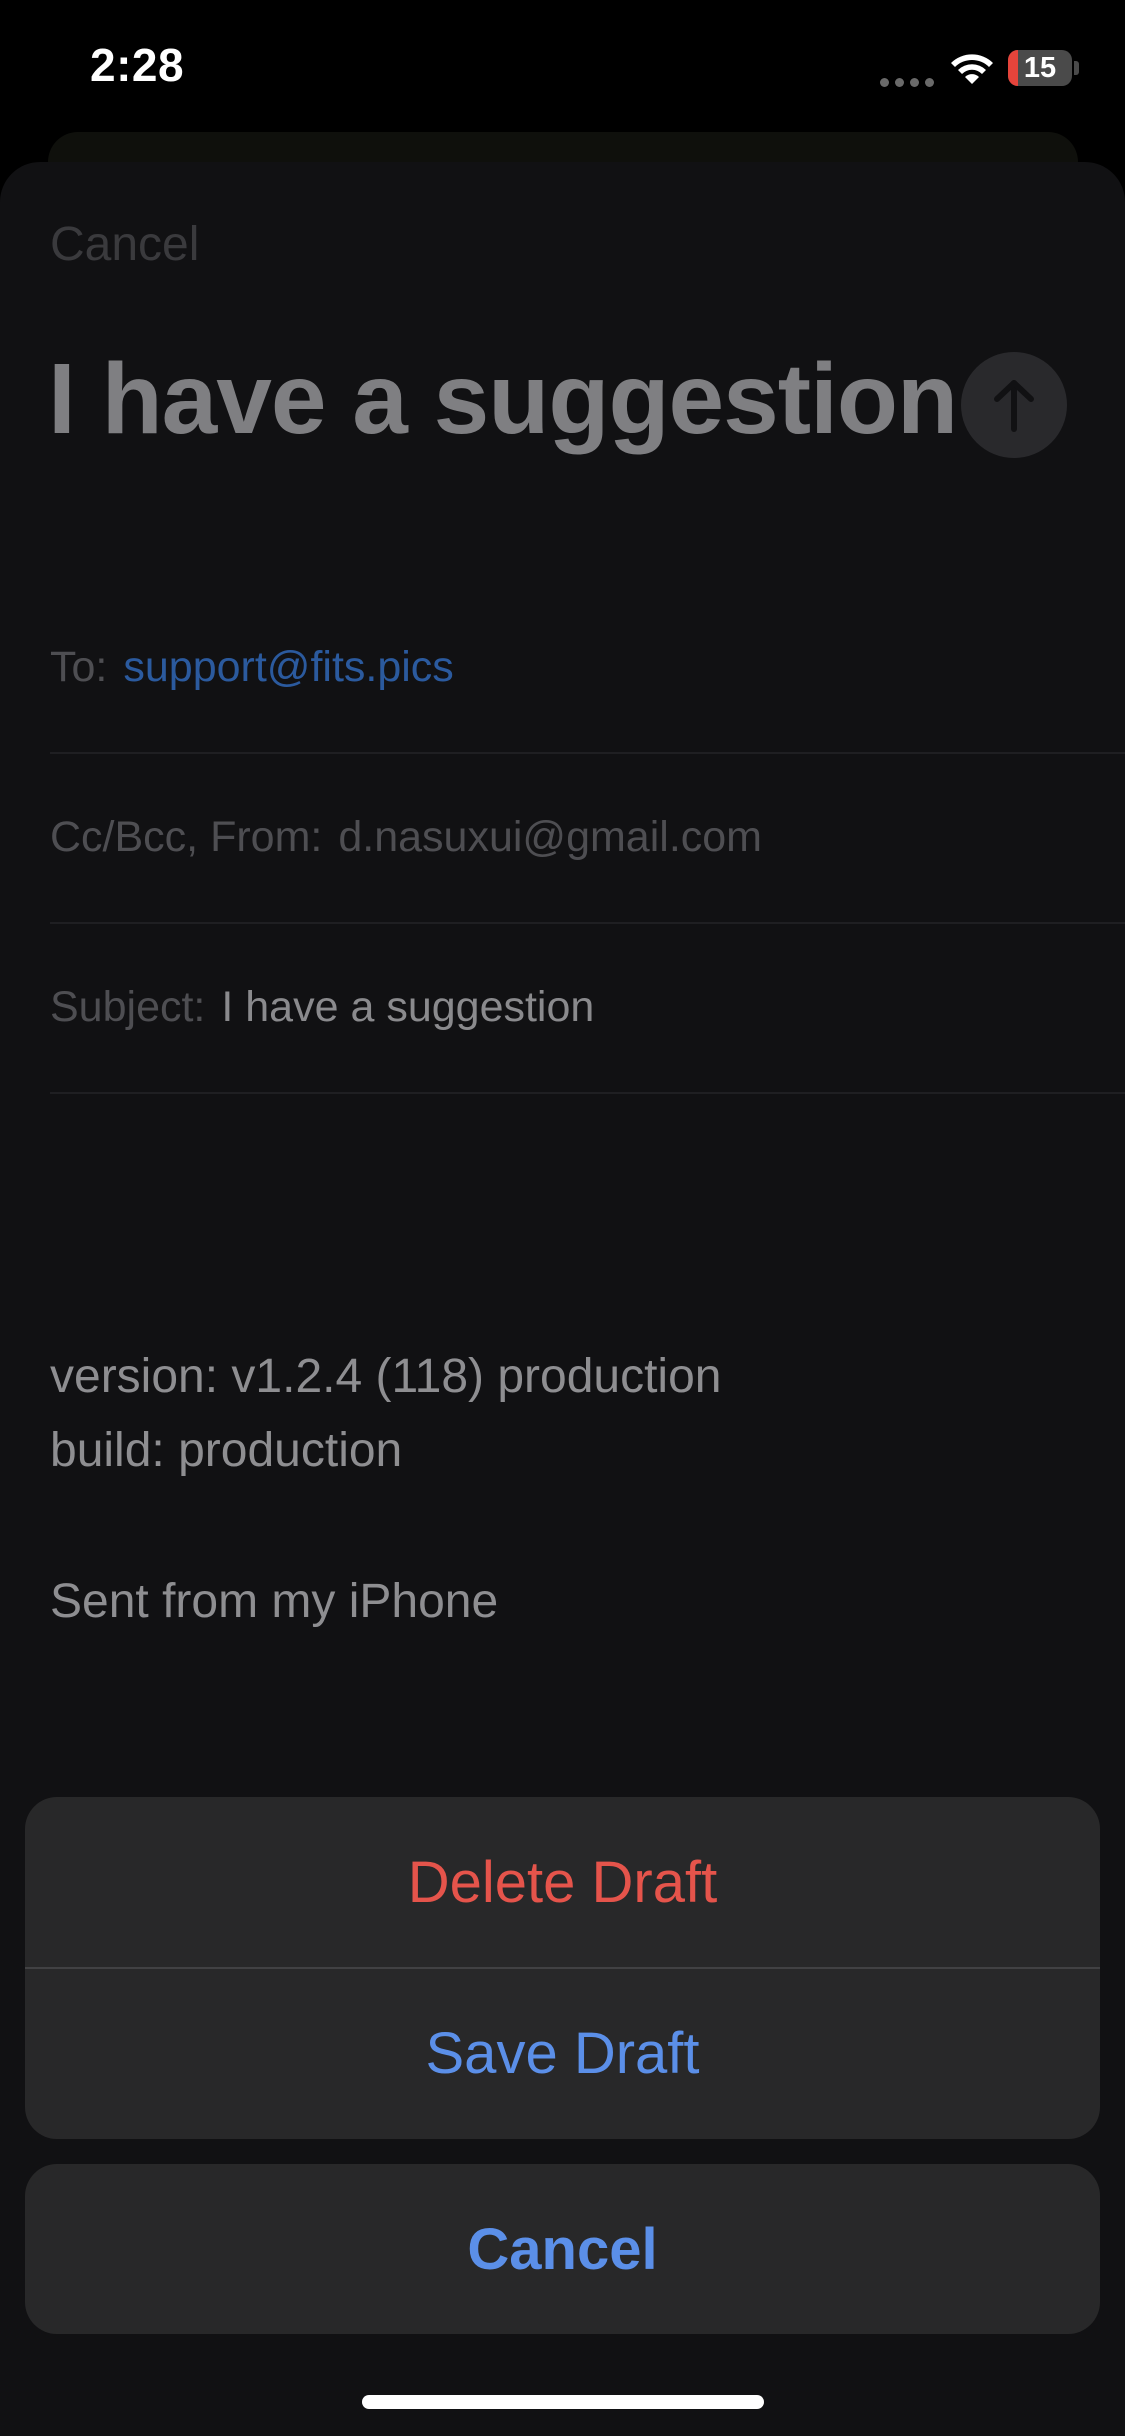 The image size is (1125, 2436). I want to click on action-cancel-button: Cancel, so click(562, 2249).